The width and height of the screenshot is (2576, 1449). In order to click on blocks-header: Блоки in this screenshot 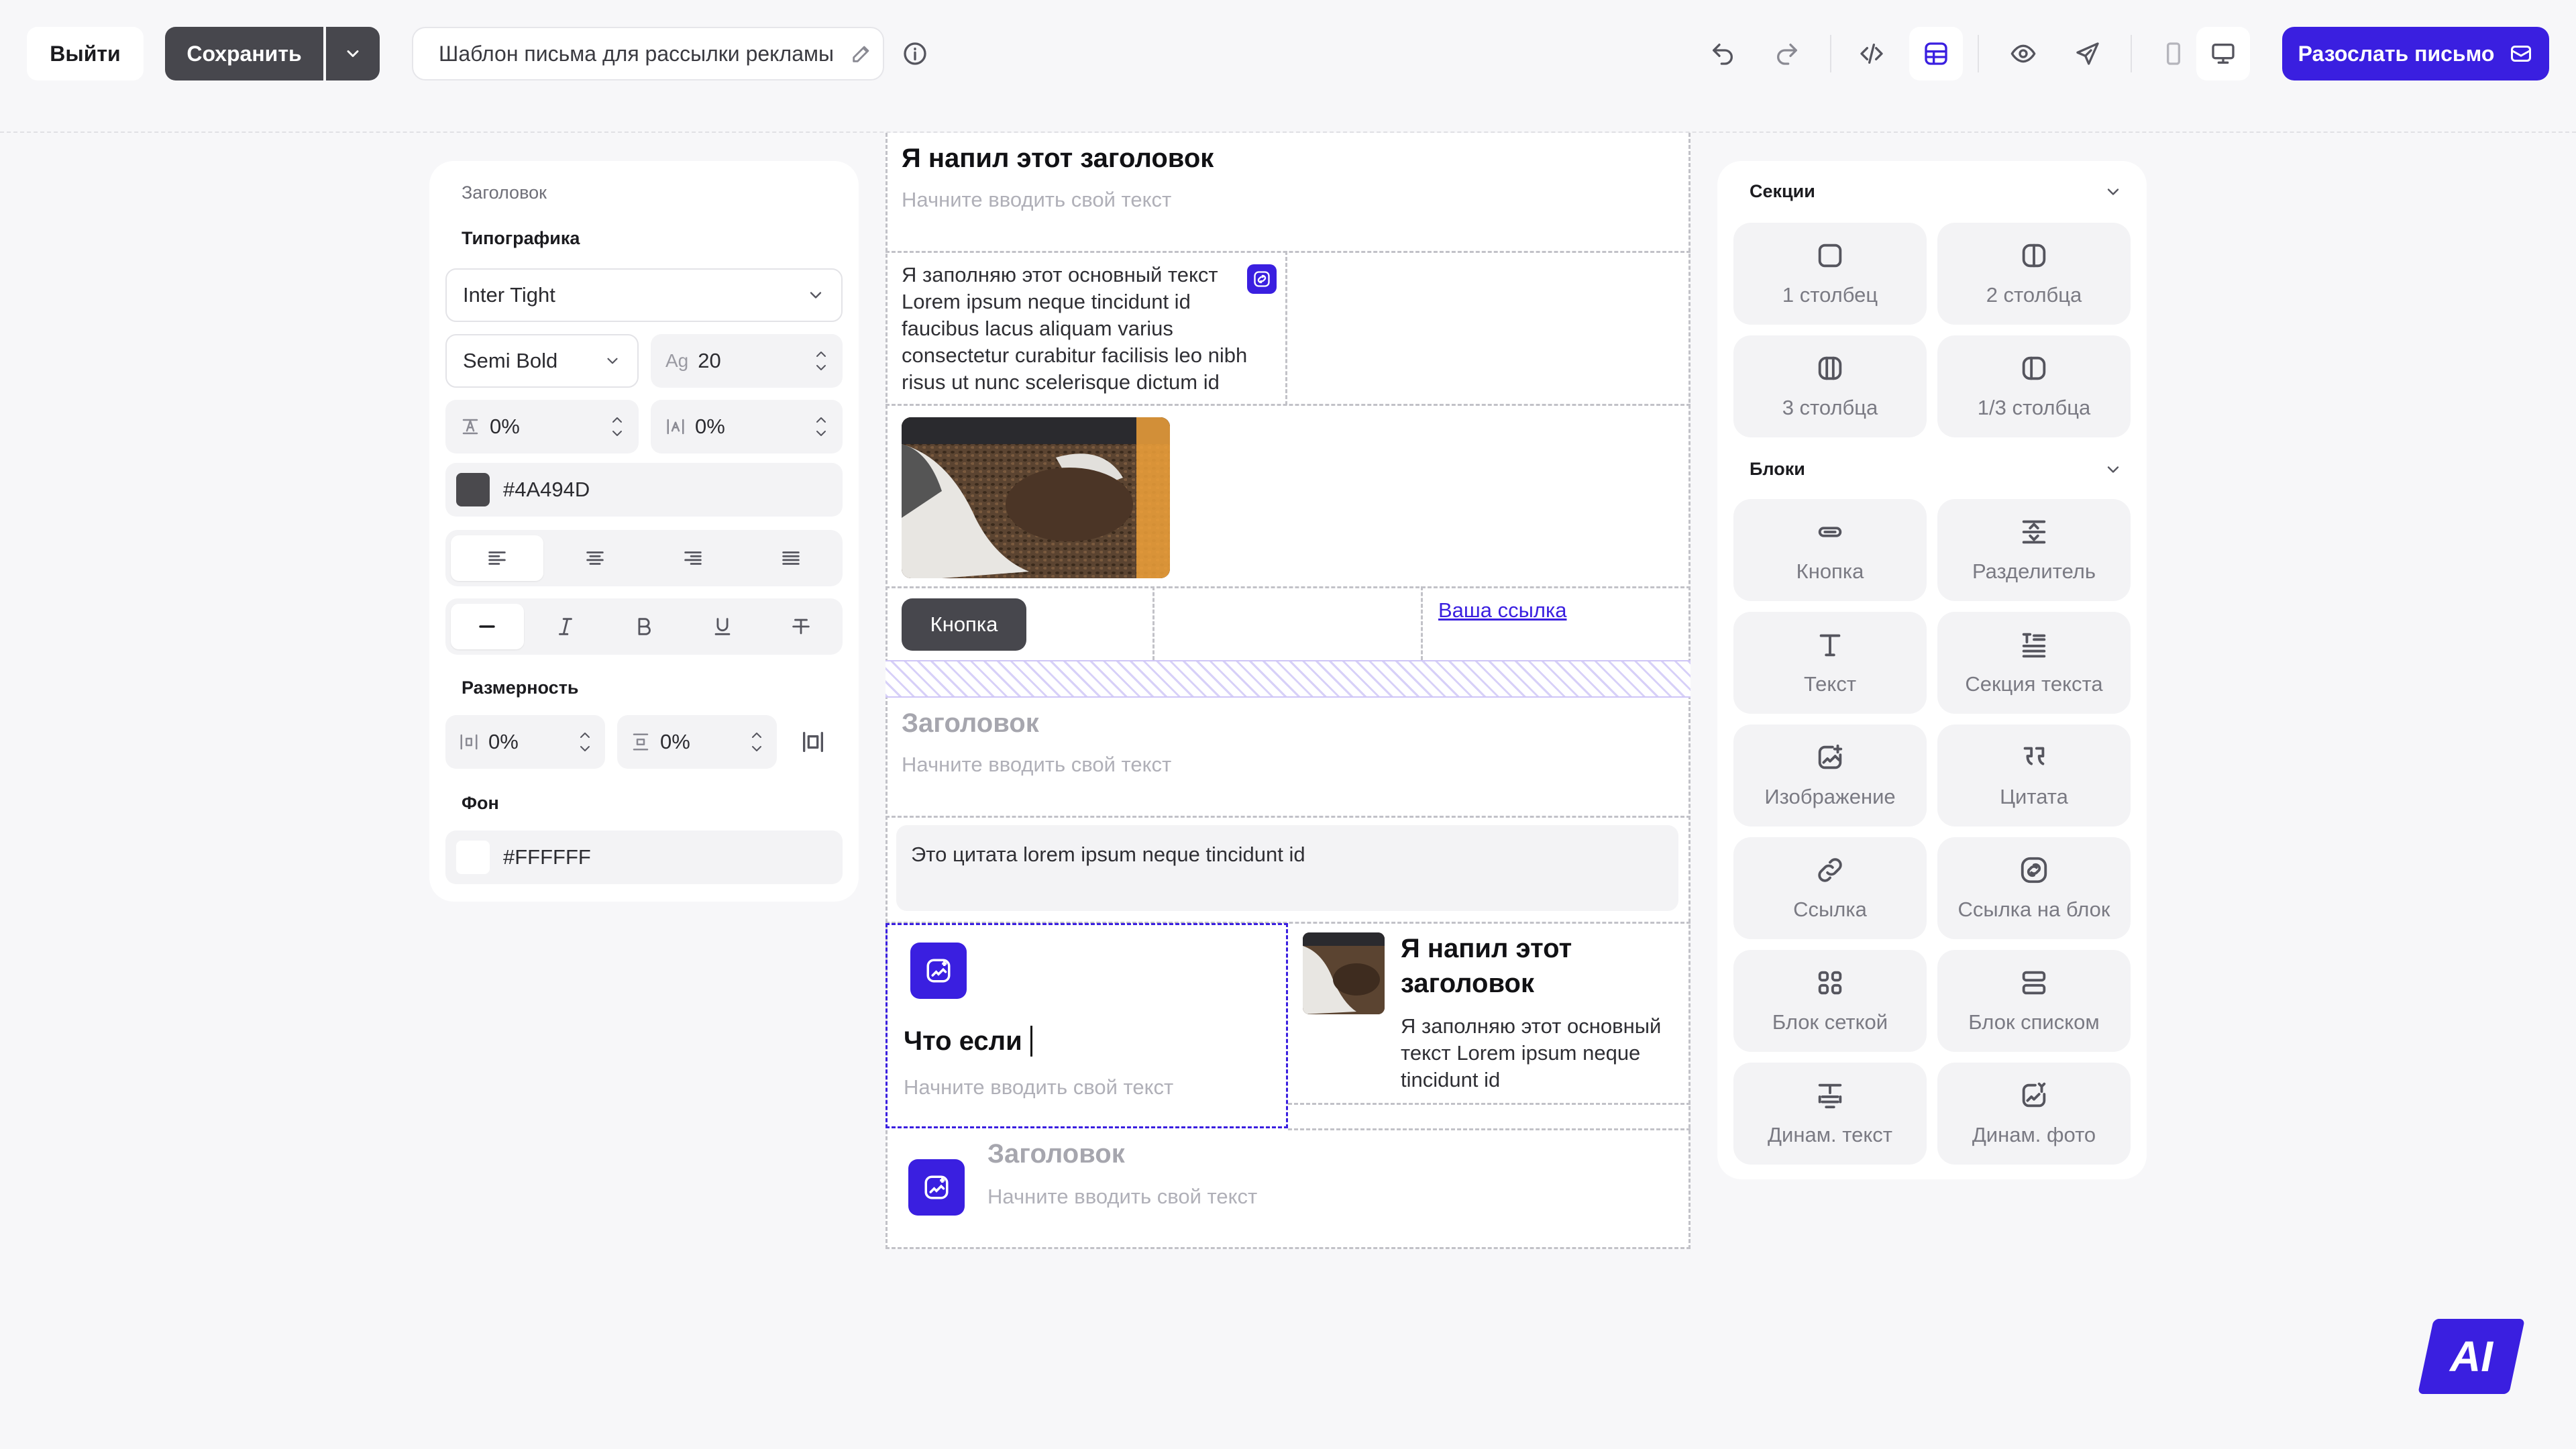, I will do `click(1936, 469)`.